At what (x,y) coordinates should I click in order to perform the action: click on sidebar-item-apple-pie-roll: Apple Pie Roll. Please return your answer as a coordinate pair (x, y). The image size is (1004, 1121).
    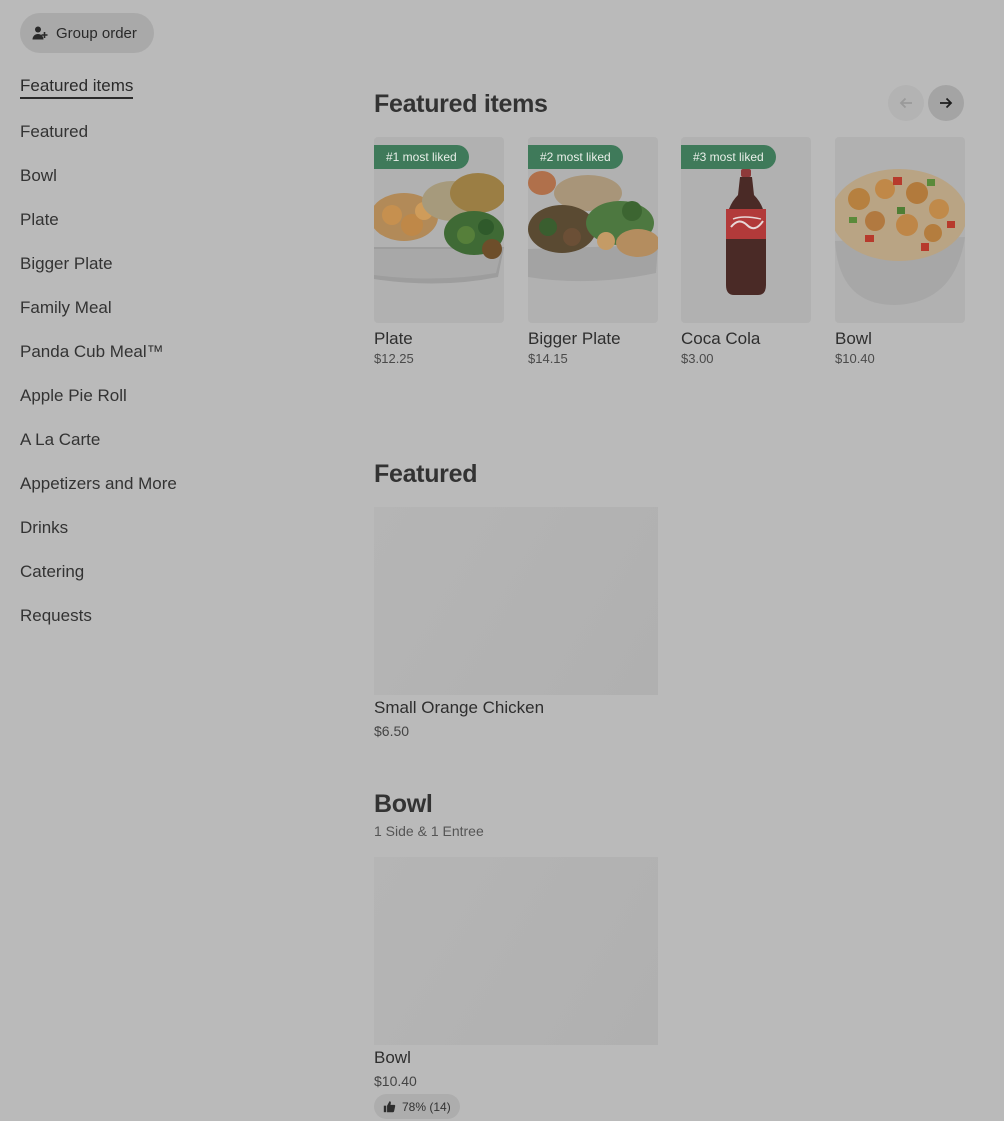
    Looking at the image, I should click on (98, 406).